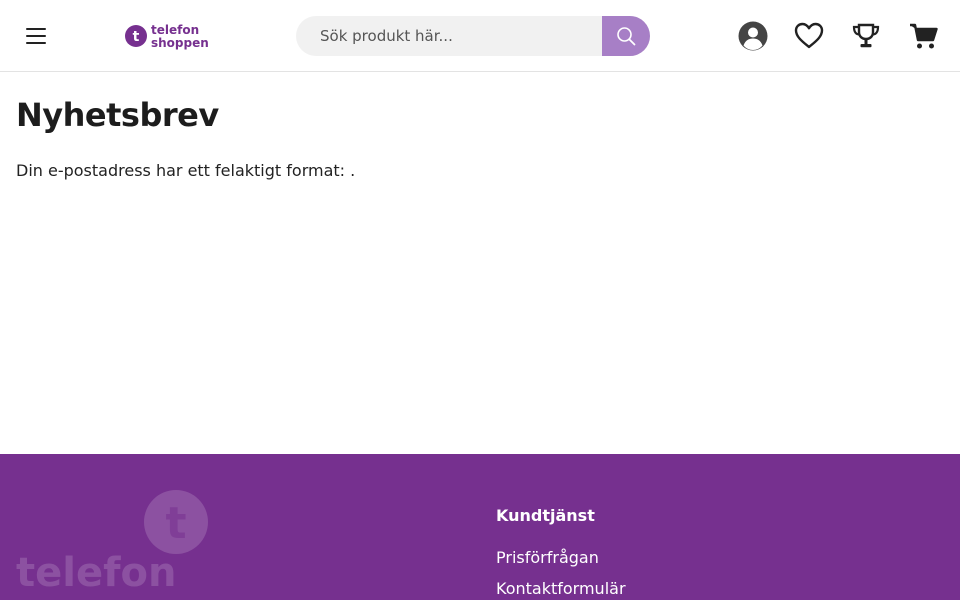  Describe the element at coordinates (753, 36) in the screenshot. I see `user-account-icon` at that location.